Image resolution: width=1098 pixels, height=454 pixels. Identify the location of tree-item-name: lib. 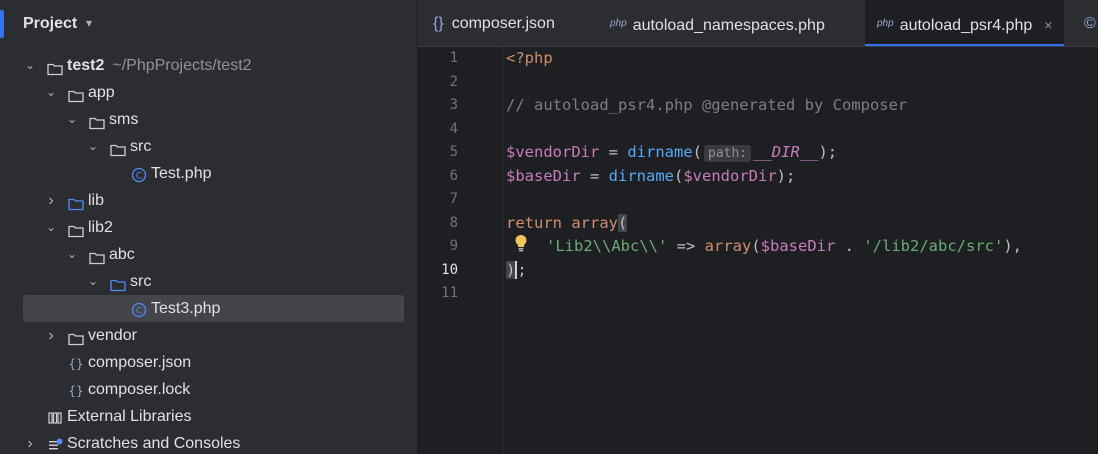
(96, 200).